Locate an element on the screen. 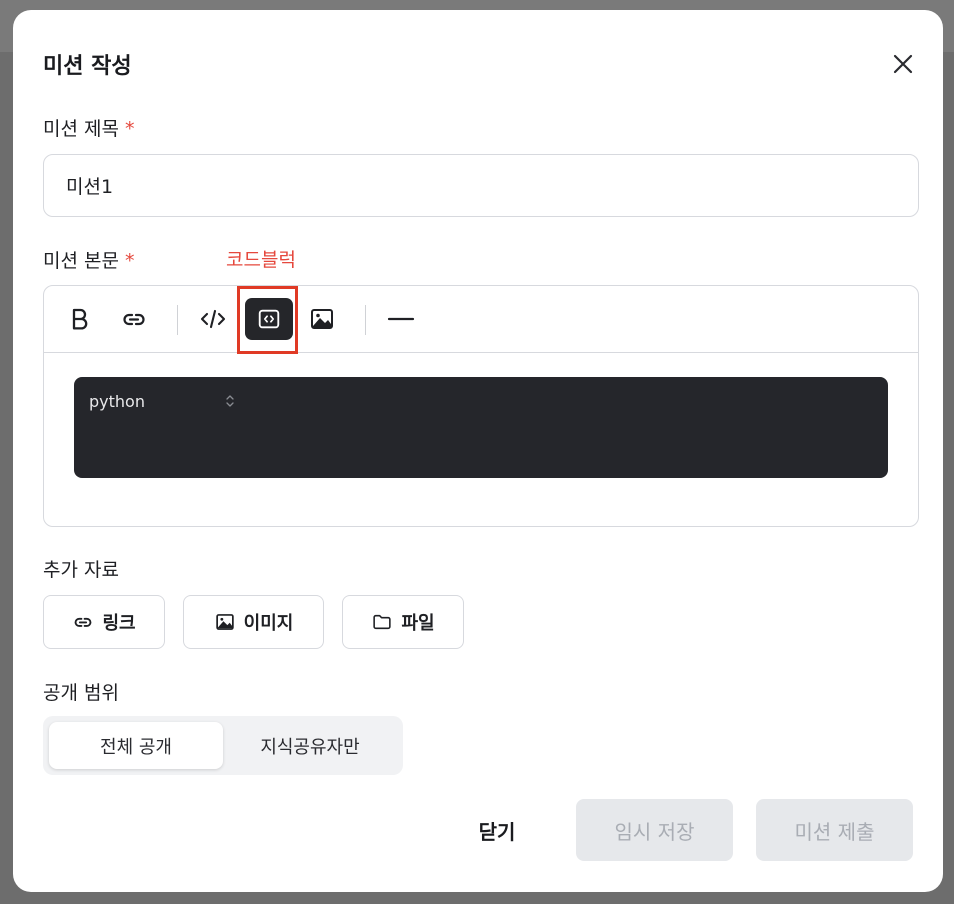 Image resolution: width=954 pixels, height=904 pixels. attach-file-label: 파일 is located at coordinates (418, 623).